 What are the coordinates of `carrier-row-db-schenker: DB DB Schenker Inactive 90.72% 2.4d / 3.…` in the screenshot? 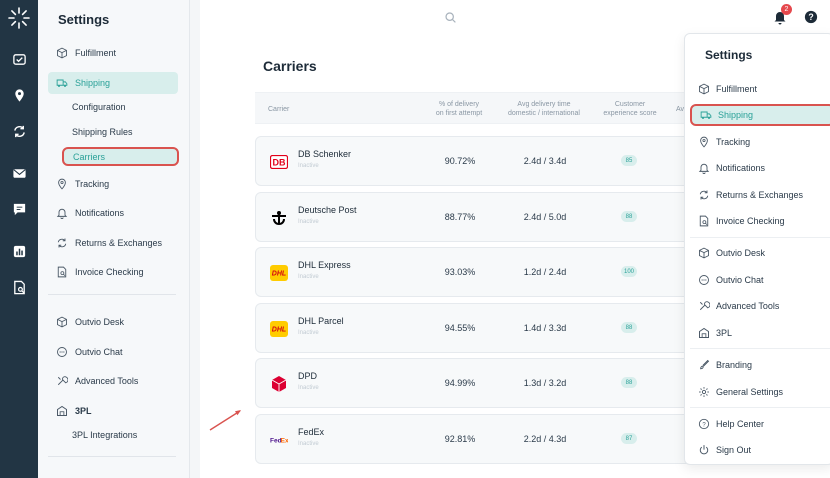 It's located at (480, 161).